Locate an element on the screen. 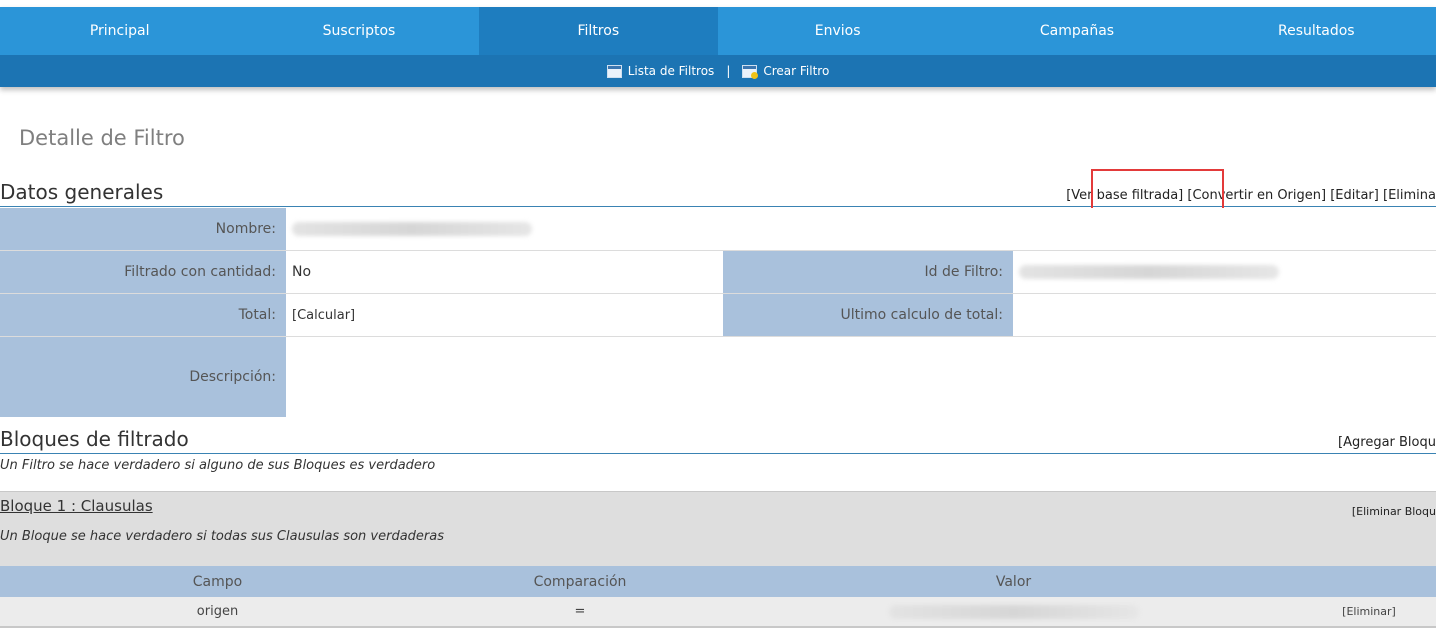  create-filter-link: Crear Filtro is located at coordinates (786, 71).